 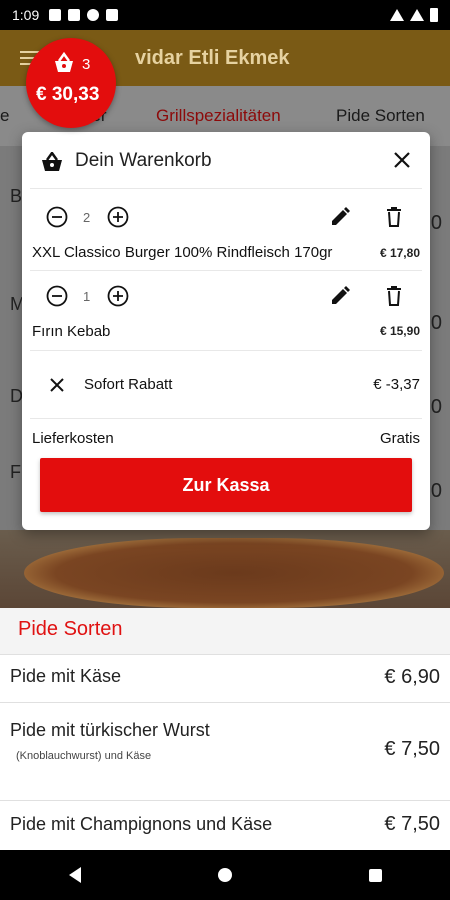 What do you see at coordinates (226, 485) in the screenshot?
I see `checkout-button: Zur Kassa` at bounding box center [226, 485].